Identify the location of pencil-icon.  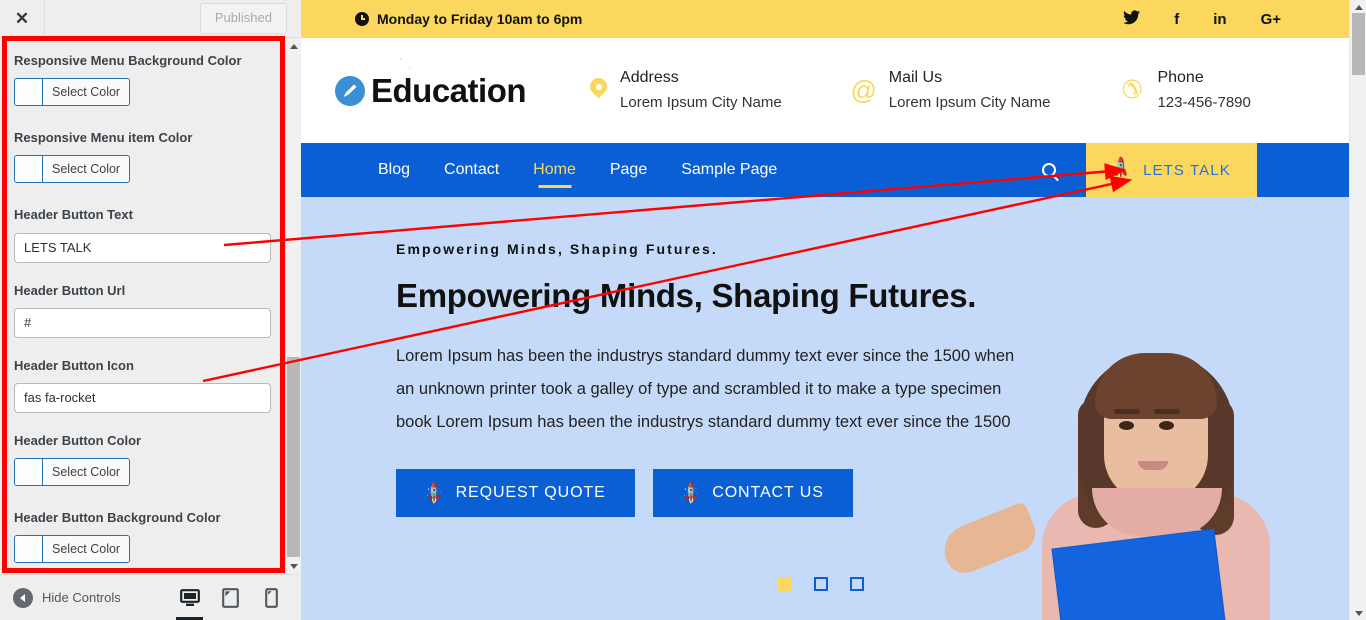
(350, 90).